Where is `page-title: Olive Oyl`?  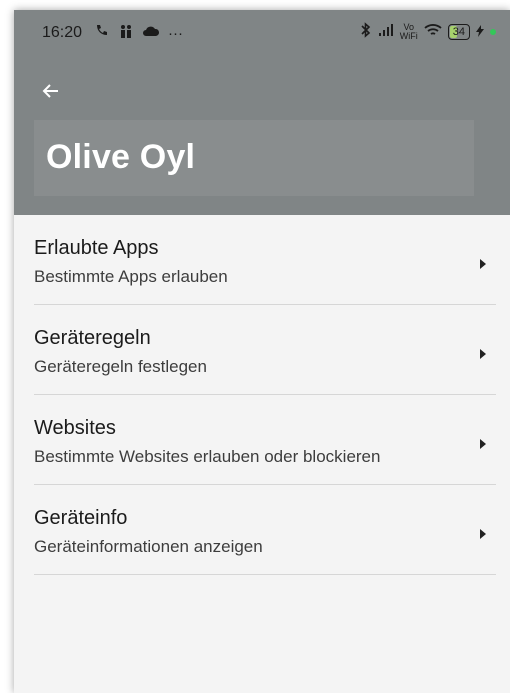 page-title: Olive Oyl is located at coordinates (121, 157).